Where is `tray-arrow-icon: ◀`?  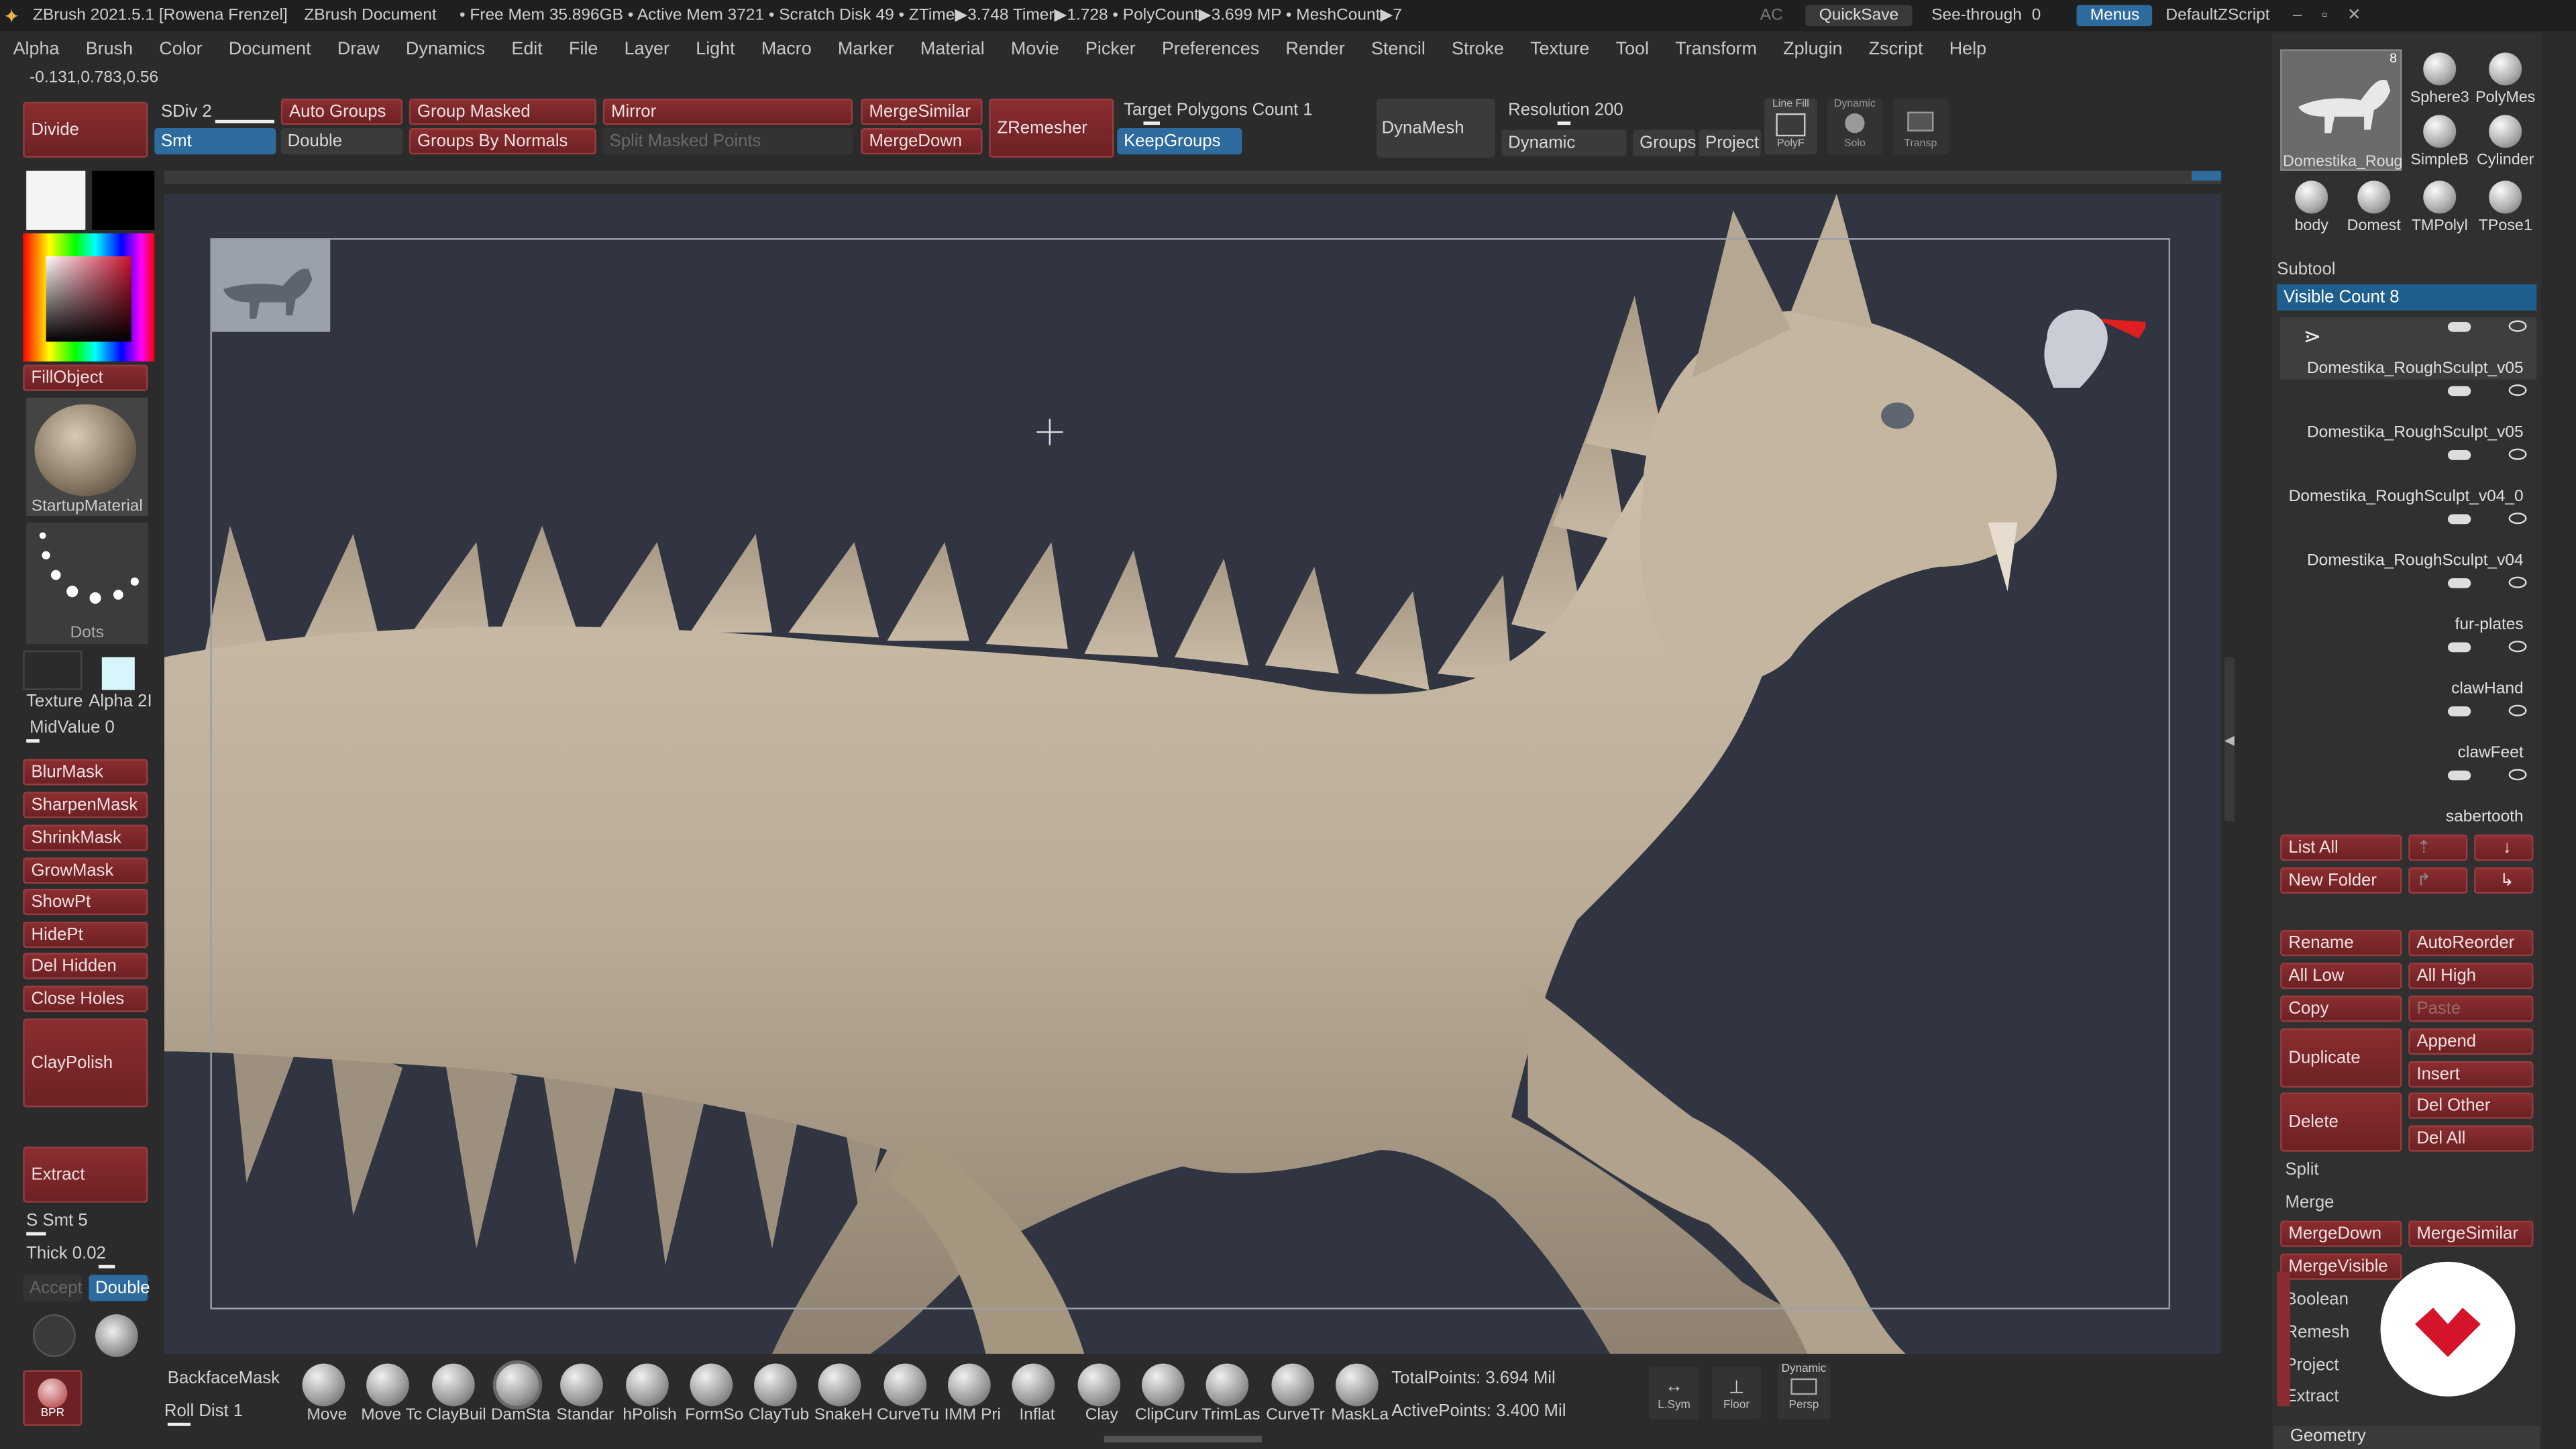 tray-arrow-icon: ◀ is located at coordinates (2231, 741).